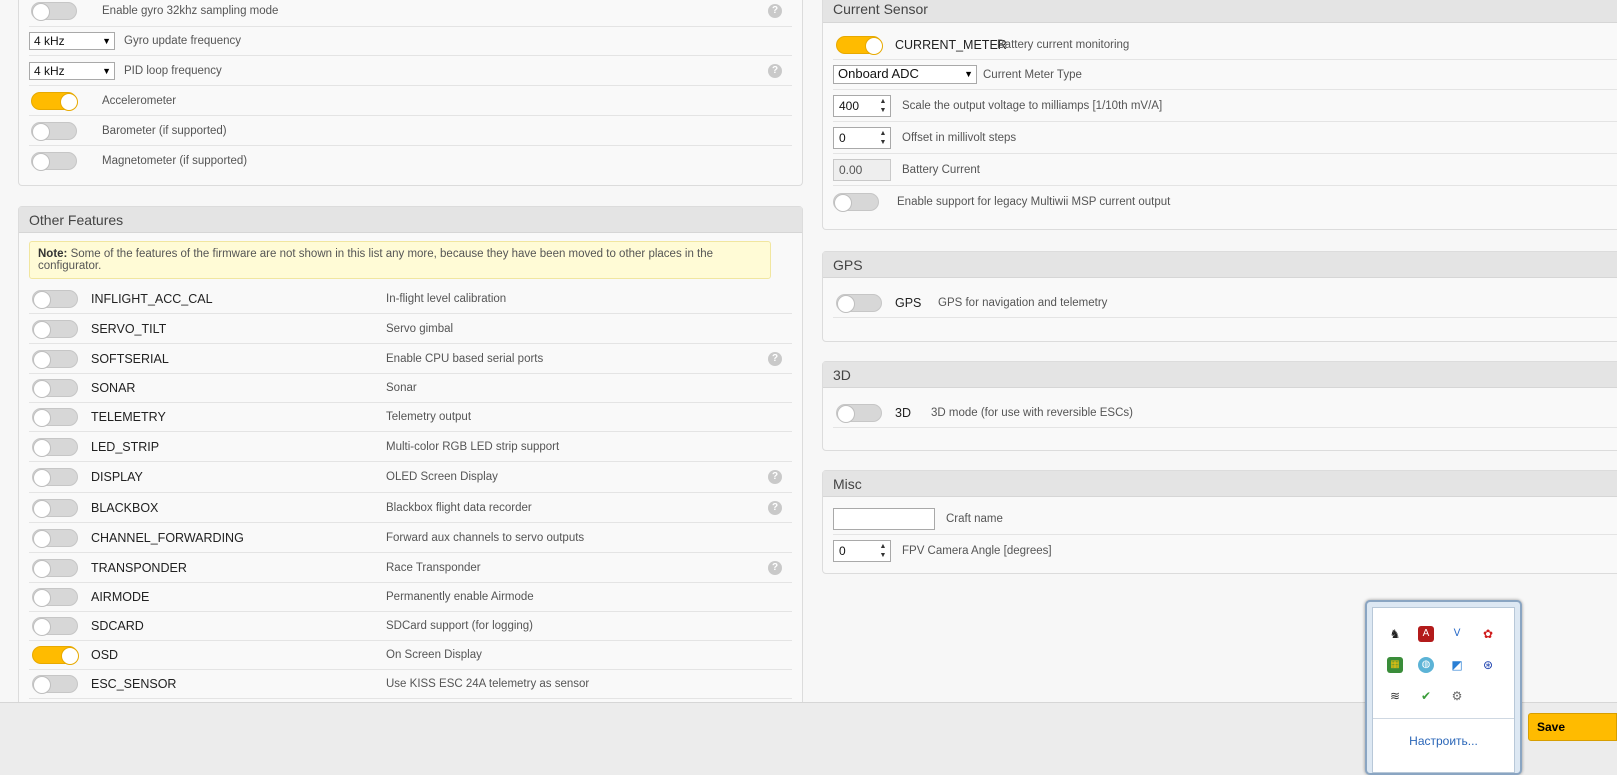 The image size is (1617, 775). What do you see at coordinates (164, 130) in the screenshot?
I see `barometer-label: Barometer (if supported)` at bounding box center [164, 130].